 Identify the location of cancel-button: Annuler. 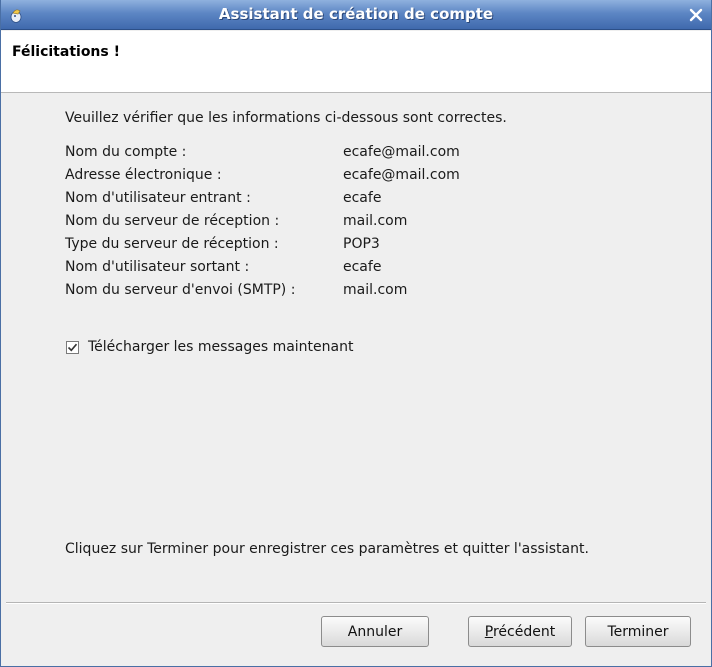
(375, 631).